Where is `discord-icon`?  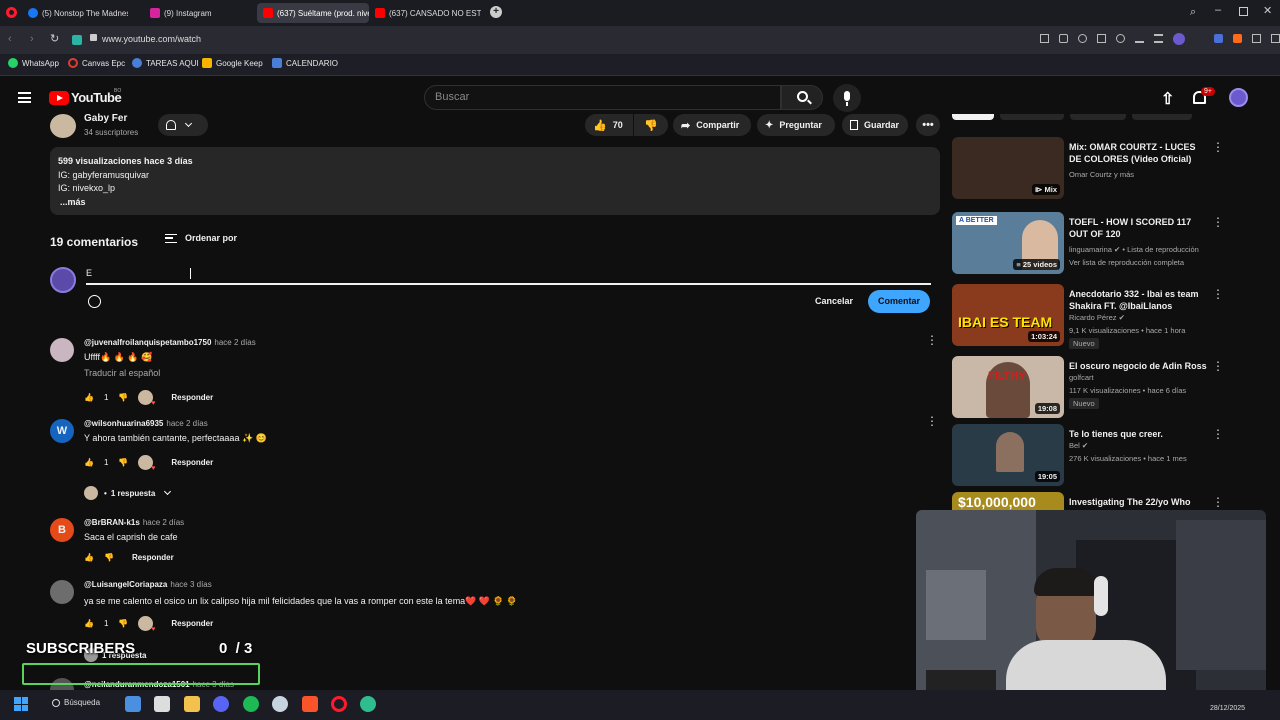 discord-icon is located at coordinates (221, 704).